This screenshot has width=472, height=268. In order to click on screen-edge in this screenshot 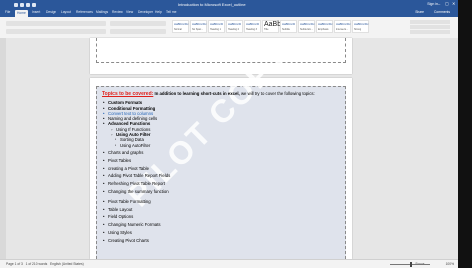, I will do `click(465, 134)`.